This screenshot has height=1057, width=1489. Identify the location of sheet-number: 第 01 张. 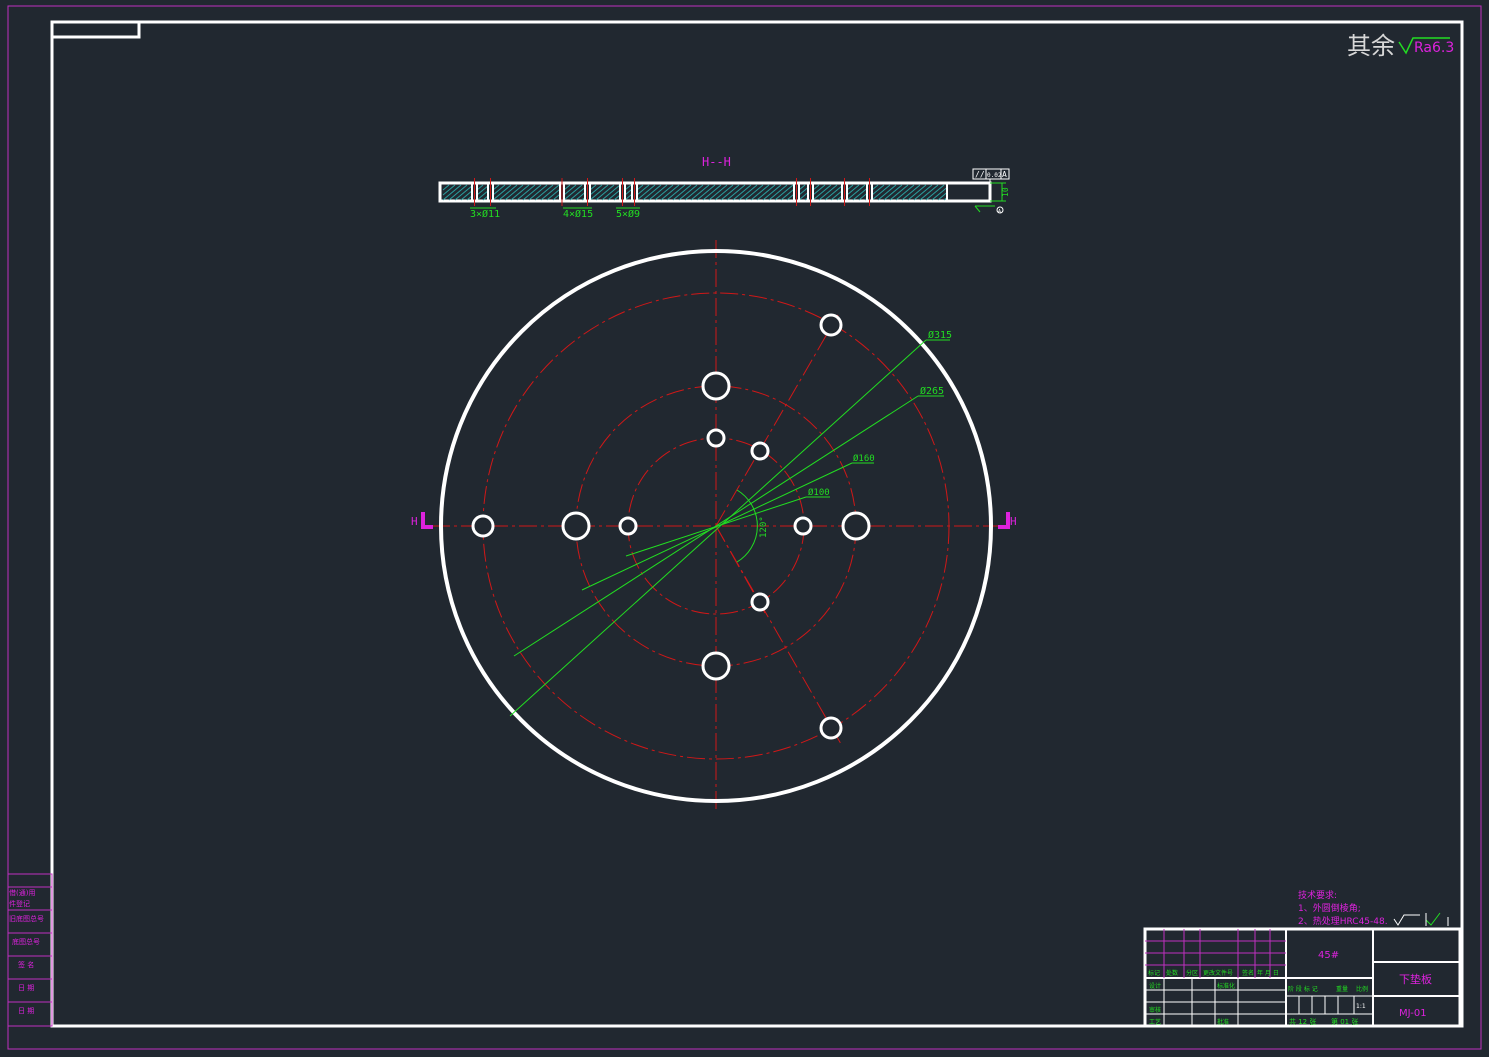
(1344, 1021).